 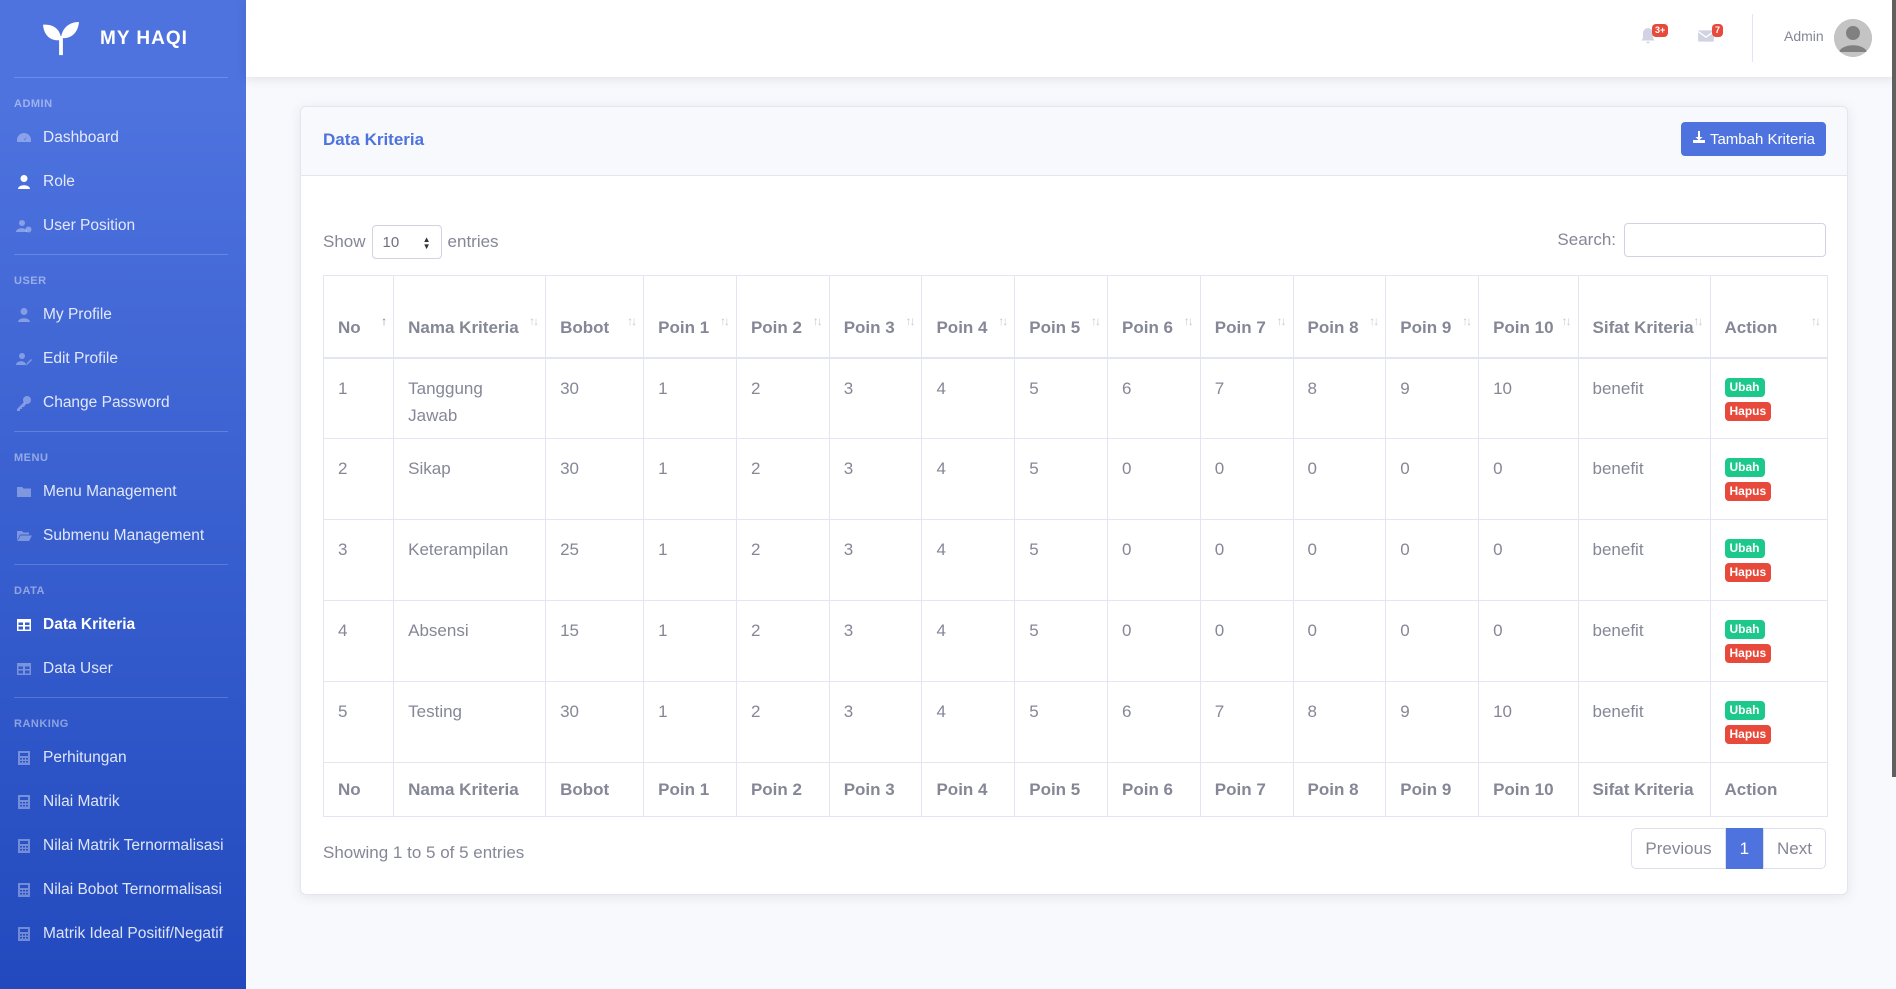 I want to click on column-header-poin-9: Poin 9 ↑↓, so click(x=1432, y=317).